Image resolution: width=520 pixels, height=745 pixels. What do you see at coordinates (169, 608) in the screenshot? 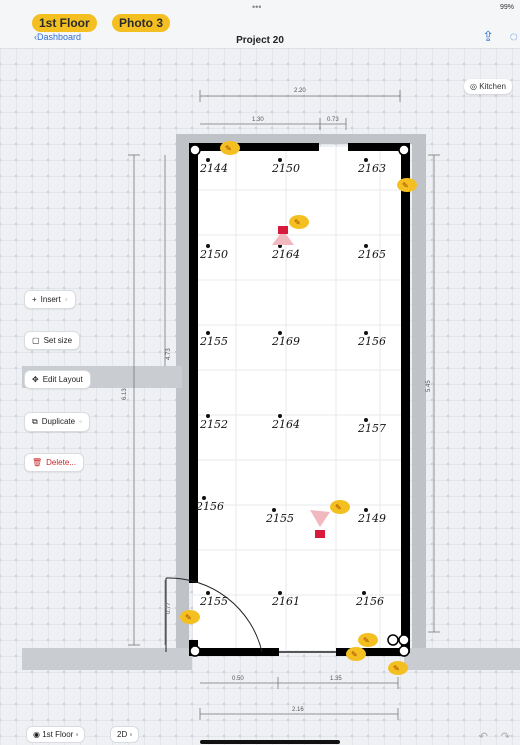
I see `dim-left-lower: 0.77` at bounding box center [169, 608].